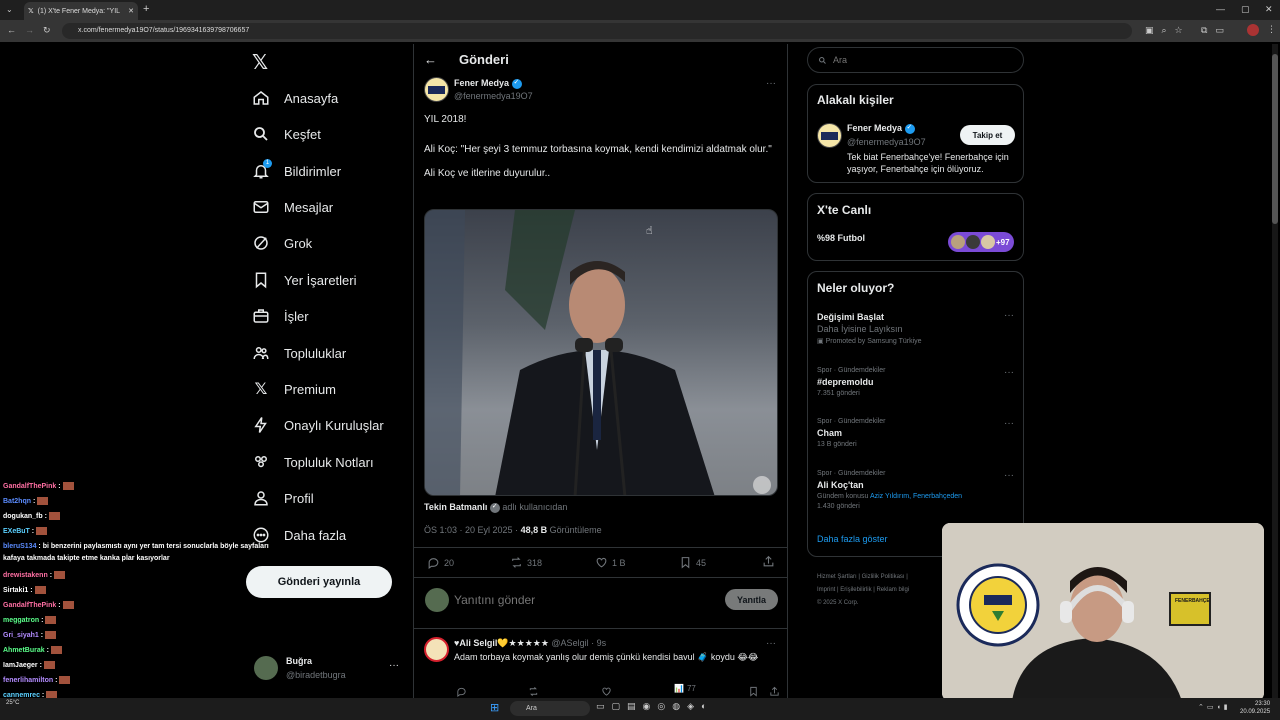 Image resolution: width=1280 pixels, height=720 pixels. Describe the element at coordinates (1168, 30) in the screenshot. I see `browser-toolbar-icons: ▣⌕☆` at that location.